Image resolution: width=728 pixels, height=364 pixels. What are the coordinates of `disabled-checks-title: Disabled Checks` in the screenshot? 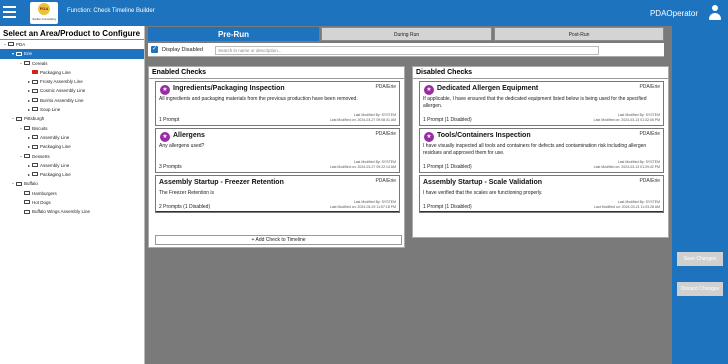 It's located at (540, 73).